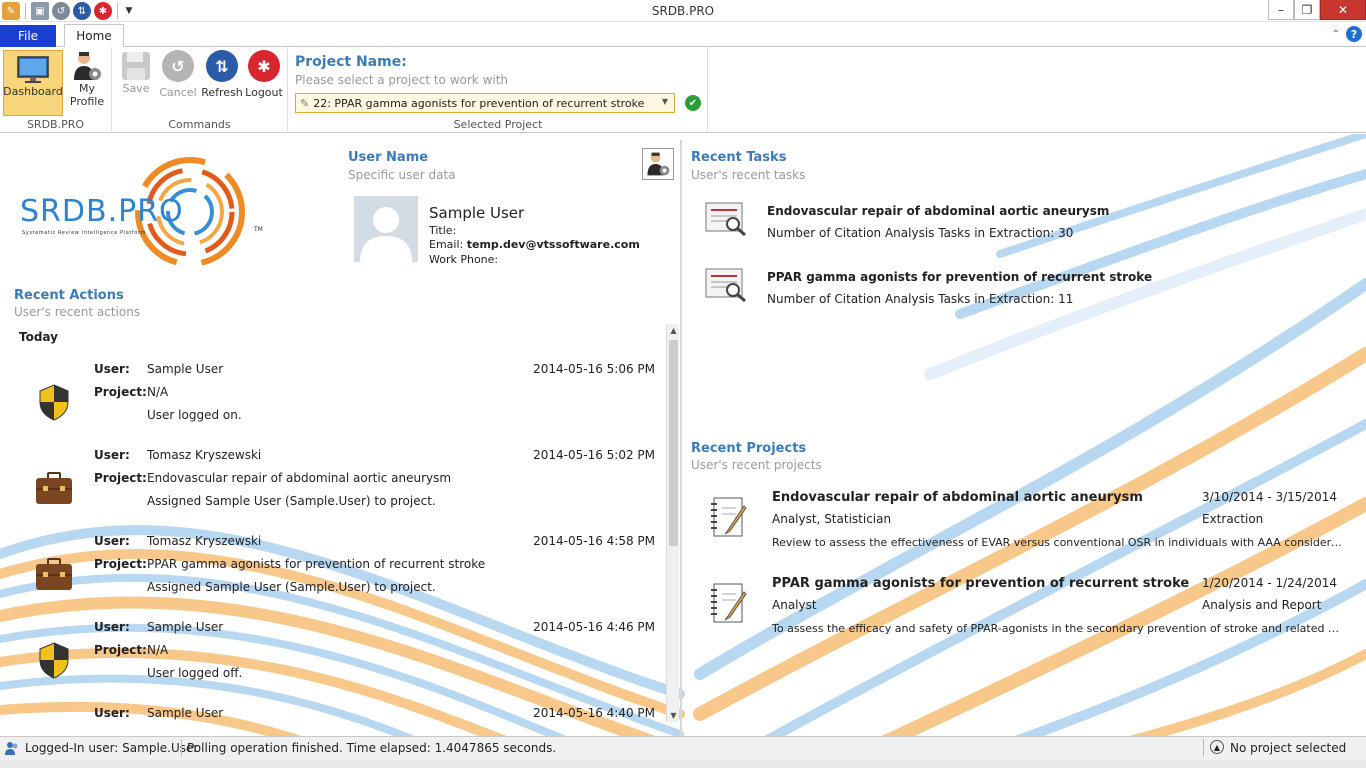 This screenshot has height=768, width=1366. I want to click on user-phone-label: Work Phone:, so click(464, 259).